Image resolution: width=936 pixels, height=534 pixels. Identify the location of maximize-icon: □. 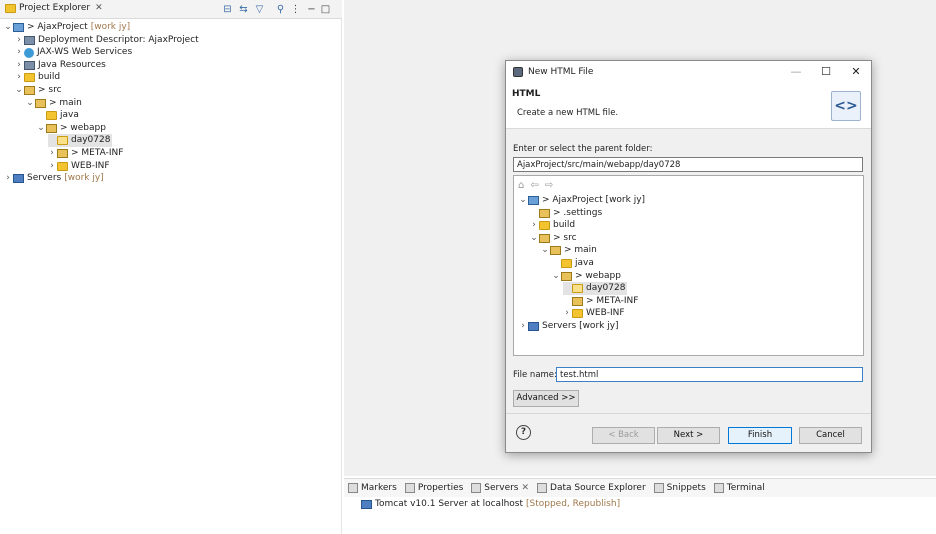
(325, 9).